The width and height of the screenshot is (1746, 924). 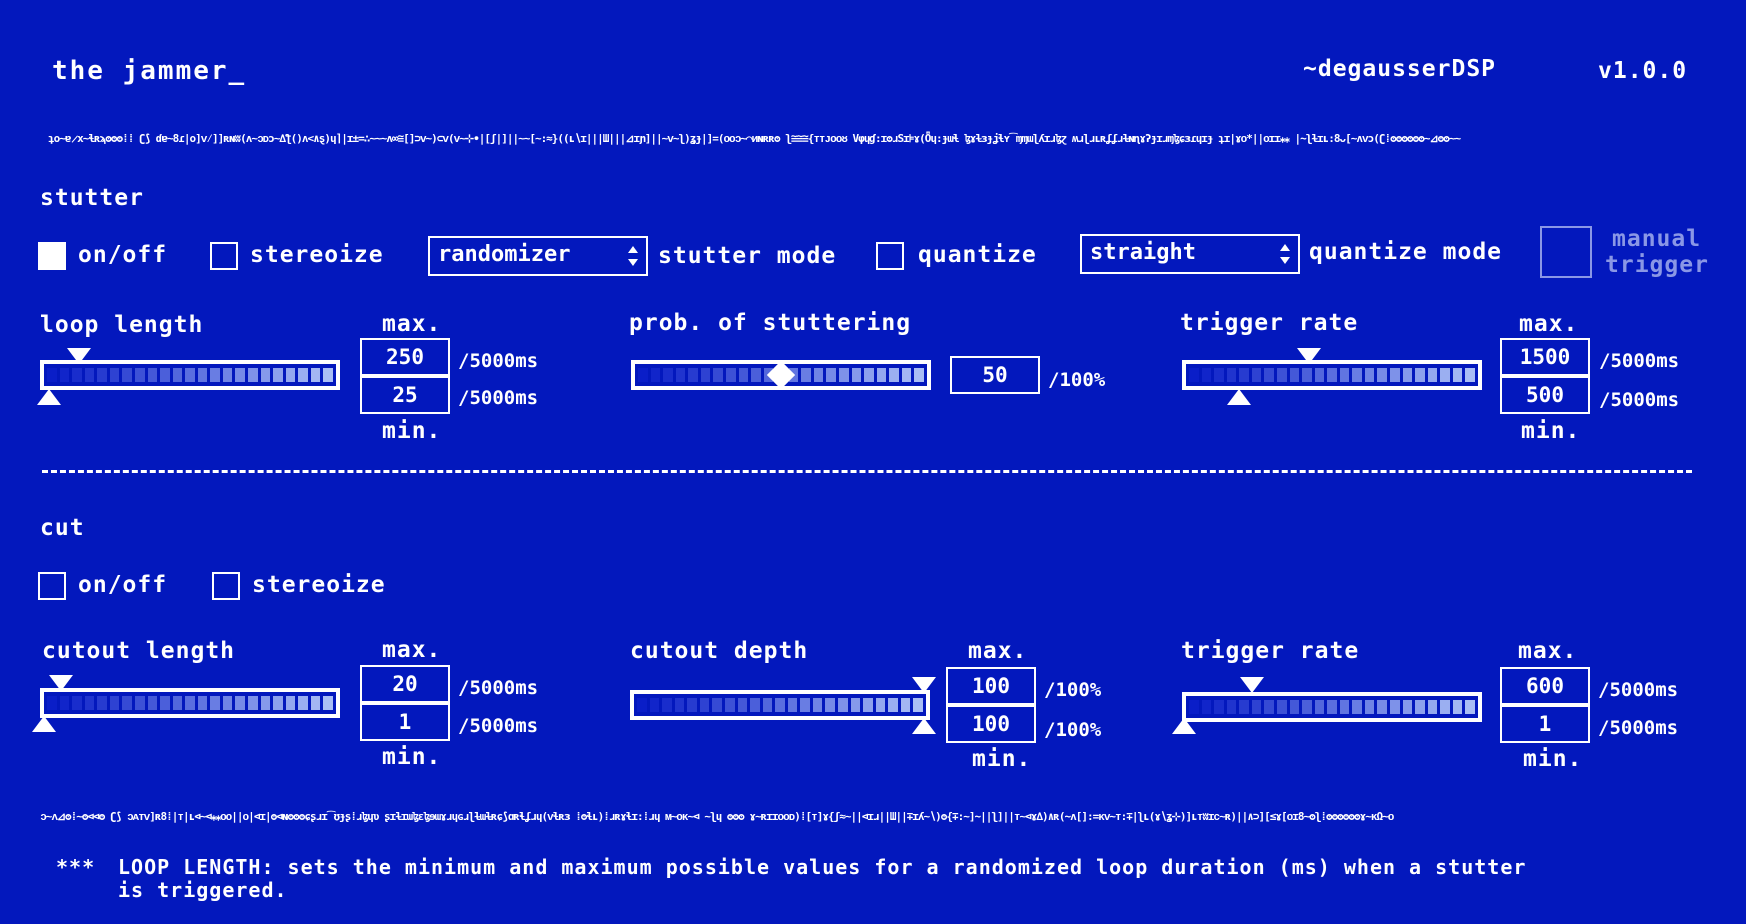 What do you see at coordinates (405, 357) in the screenshot?
I see `loop-length-max-input: 250` at bounding box center [405, 357].